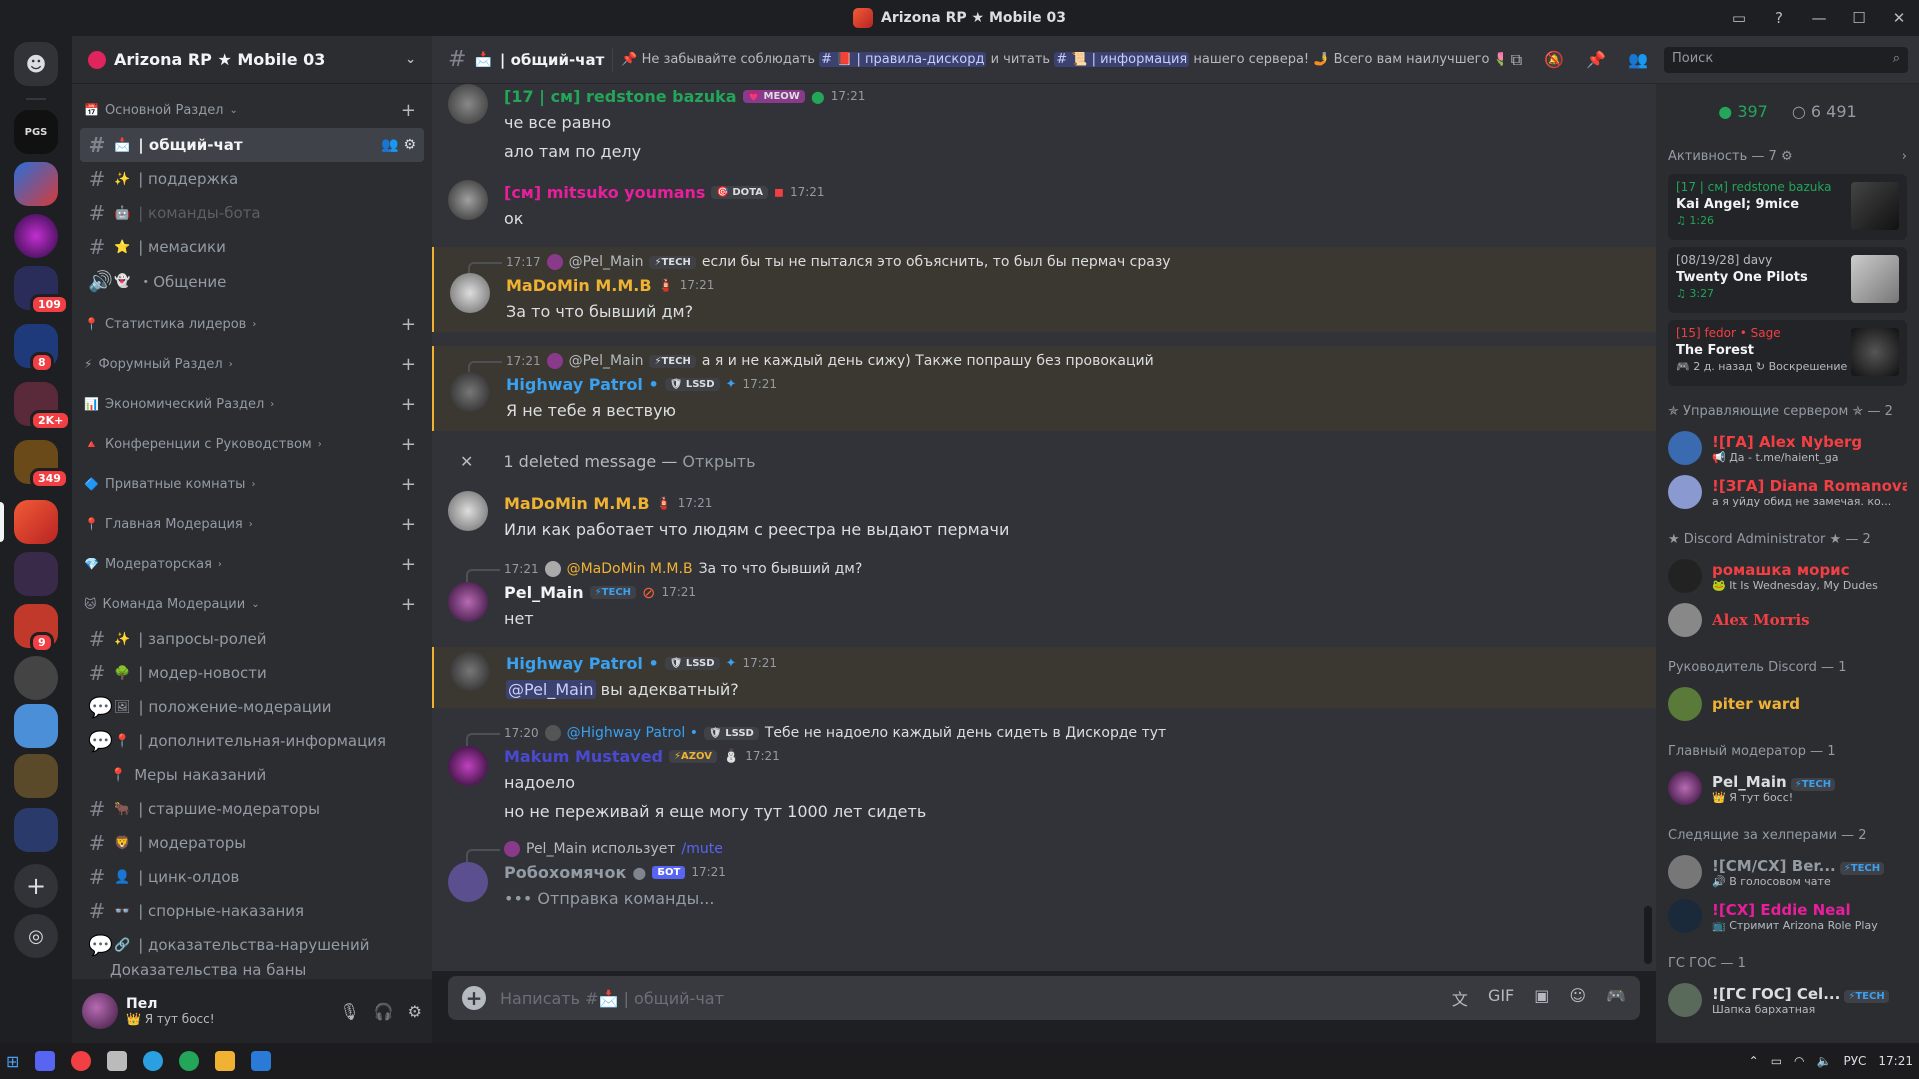 The image size is (1919, 1079). I want to click on channel-mods: # 🦁 | модераторы, so click(252, 843).